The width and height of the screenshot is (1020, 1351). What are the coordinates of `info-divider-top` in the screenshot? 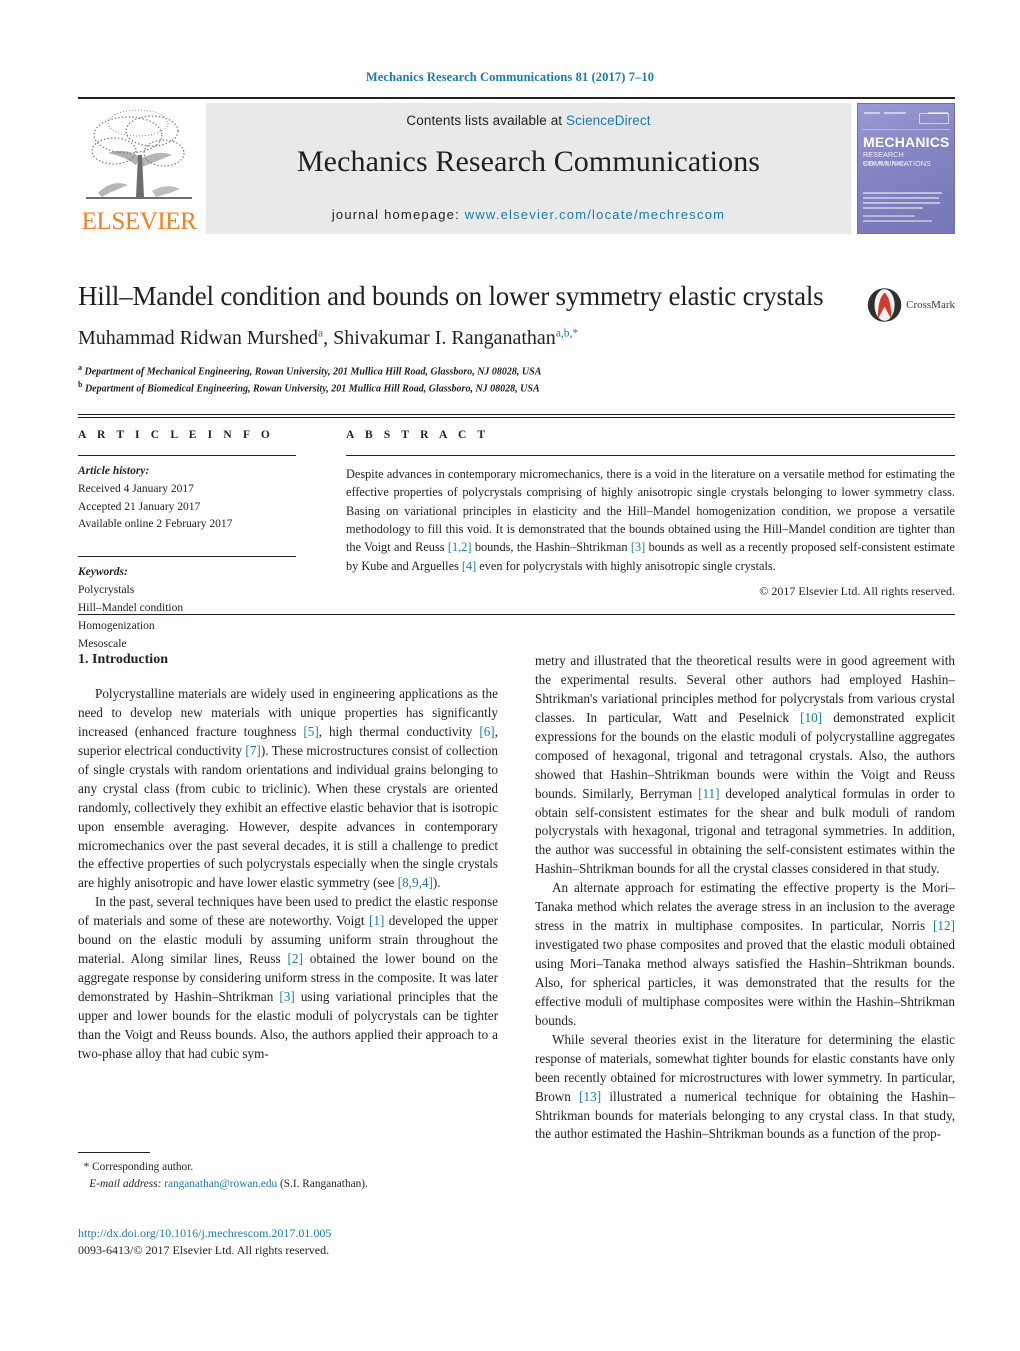 It's located at (516, 414).